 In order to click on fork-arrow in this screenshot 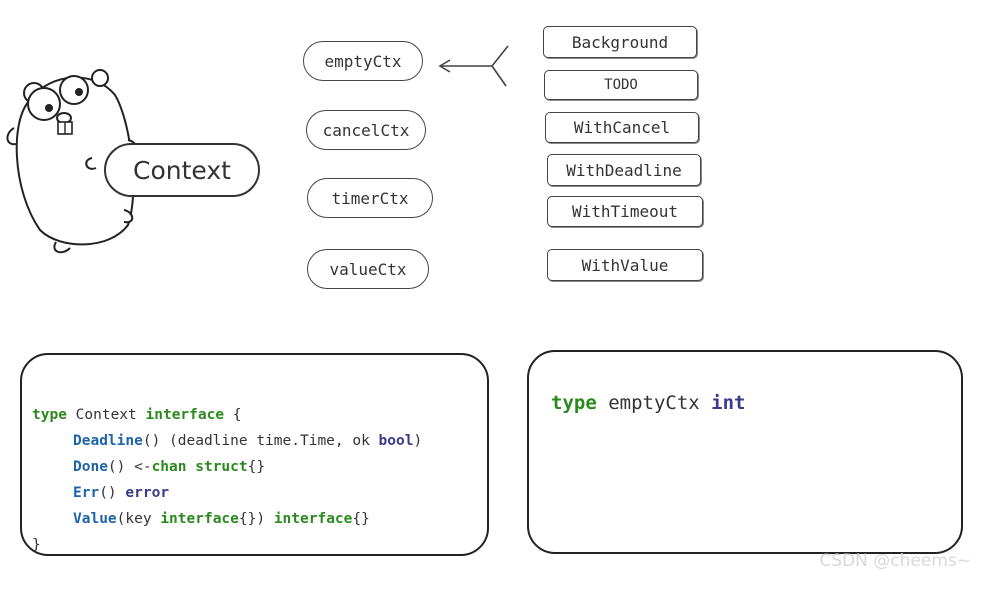, I will do `click(473, 66)`.